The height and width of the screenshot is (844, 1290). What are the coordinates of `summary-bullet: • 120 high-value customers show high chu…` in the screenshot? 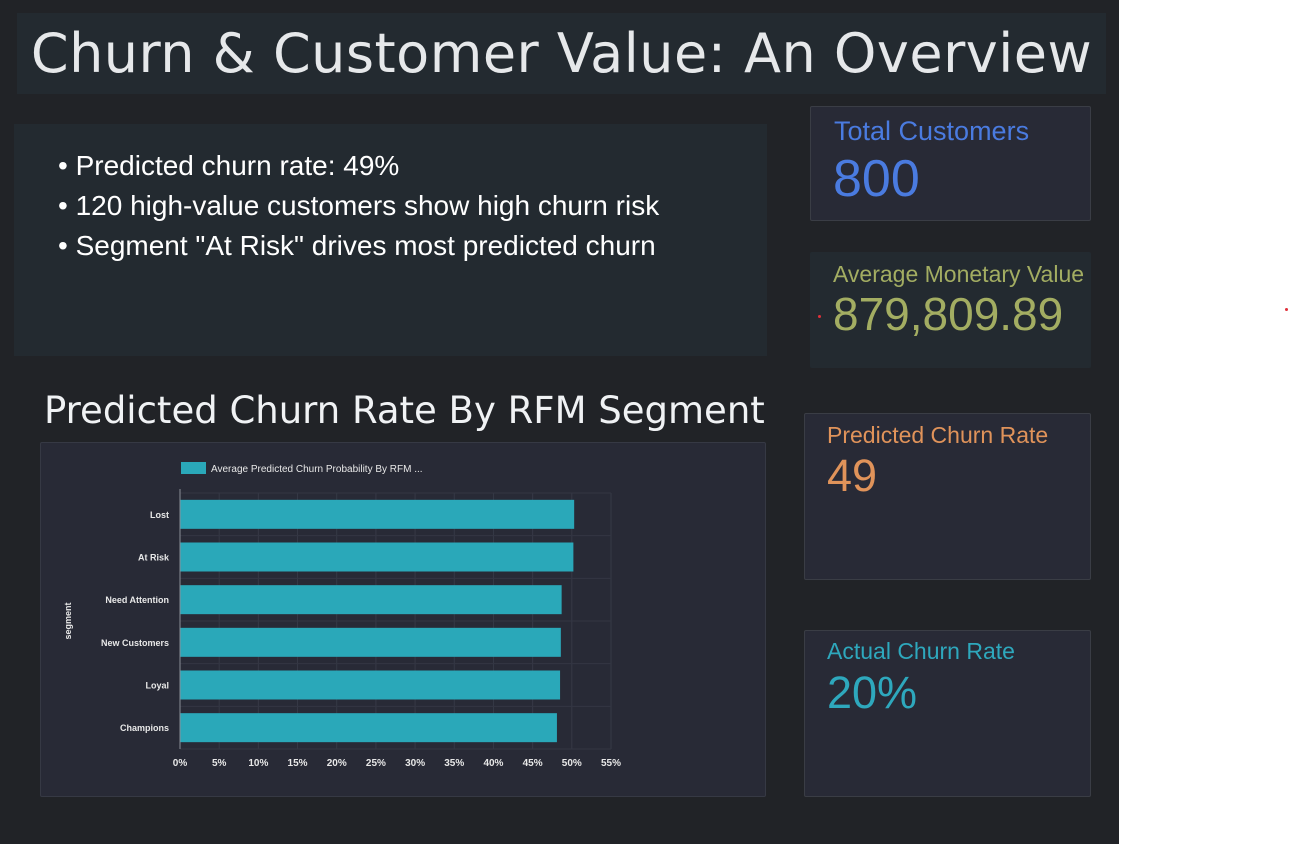 It's located at (359, 205).